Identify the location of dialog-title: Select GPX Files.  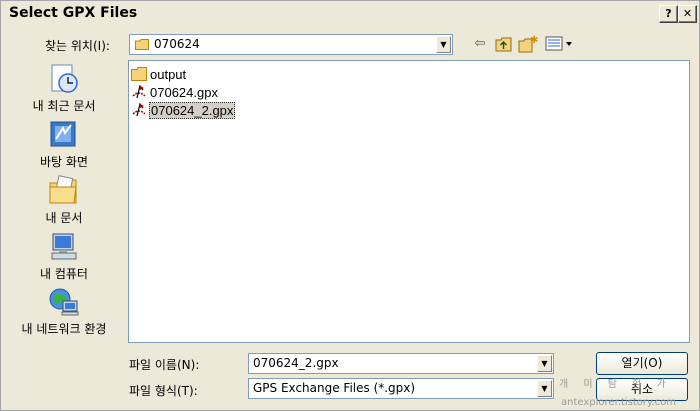
(73, 13).